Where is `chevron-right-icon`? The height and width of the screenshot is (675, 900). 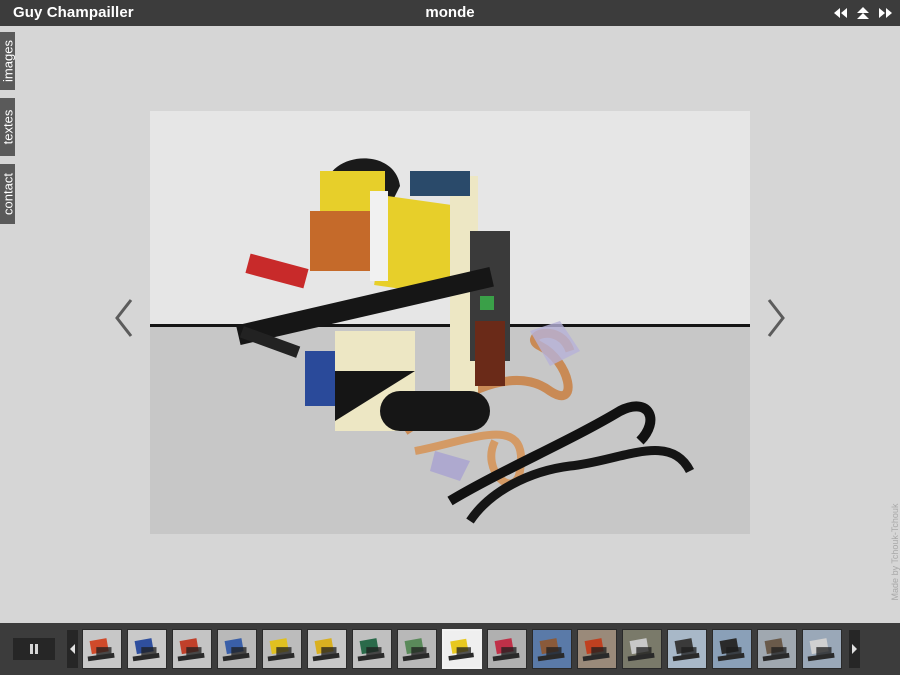
chevron-right-icon is located at coordinates (776, 318).